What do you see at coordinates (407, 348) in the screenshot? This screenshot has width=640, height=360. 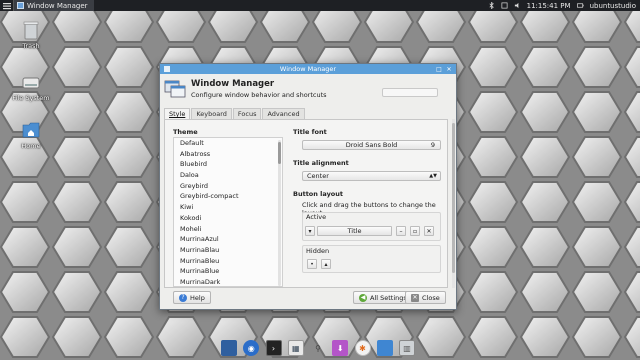 I see `trash-icon: ▥` at bounding box center [407, 348].